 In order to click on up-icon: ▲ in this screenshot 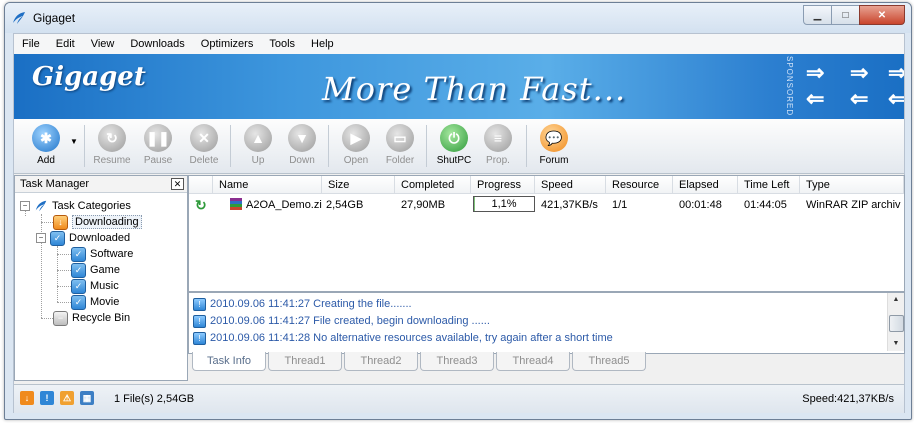, I will do `click(258, 138)`.